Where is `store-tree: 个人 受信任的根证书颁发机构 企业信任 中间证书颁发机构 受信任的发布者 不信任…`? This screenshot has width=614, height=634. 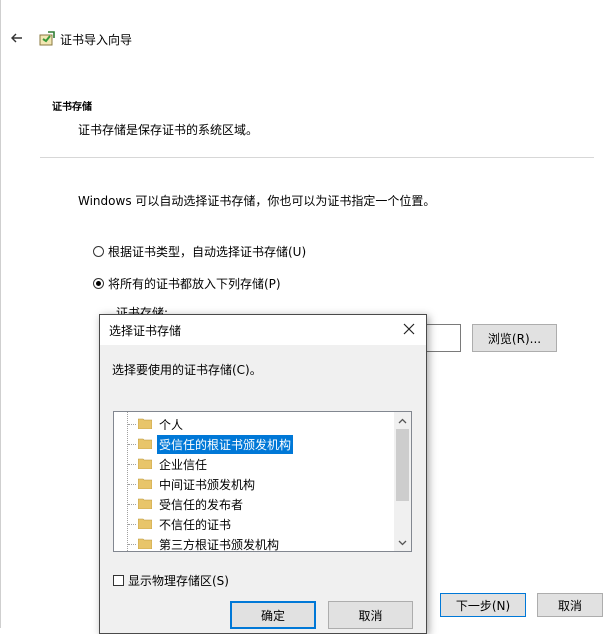
store-tree: 个人 受信任的根证书颁发机构 企业信任 中间证书颁发机构 受信任的发布者 不信任… is located at coordinates (262, 481).